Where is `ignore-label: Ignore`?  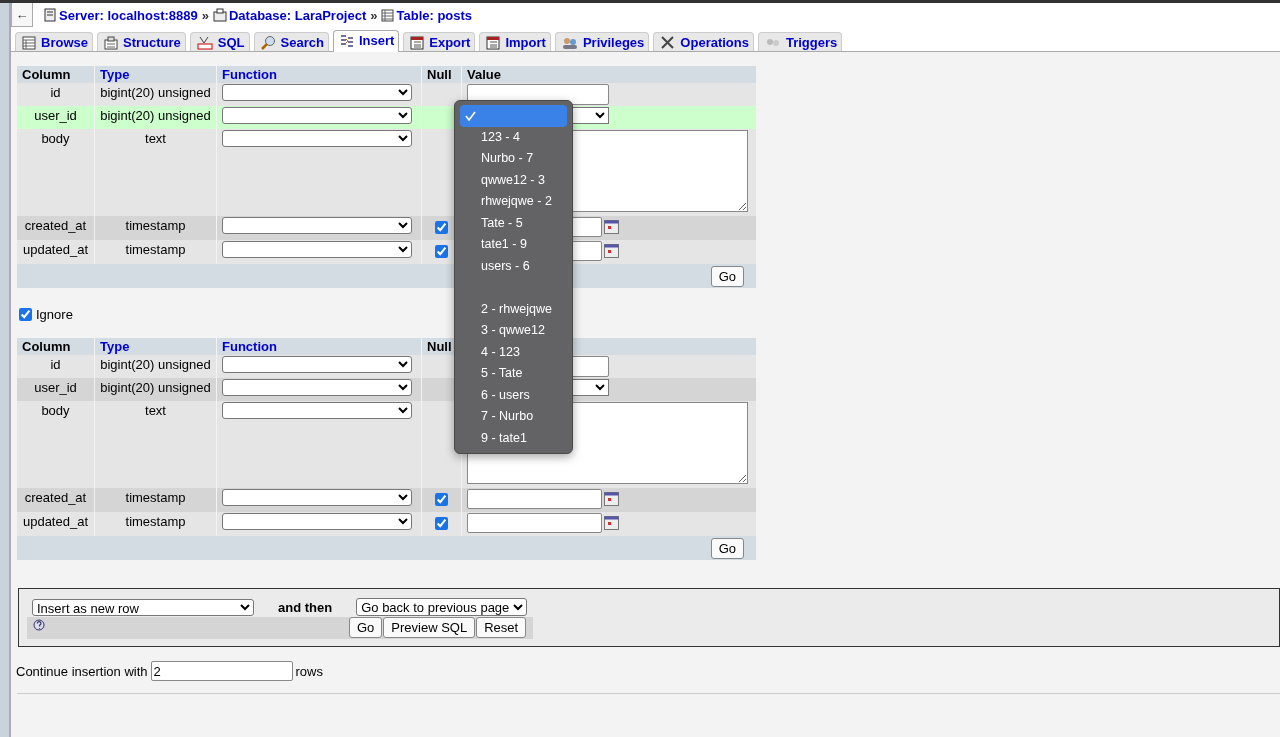 ignore-label: Ignore is located at coordinates (54, 314).